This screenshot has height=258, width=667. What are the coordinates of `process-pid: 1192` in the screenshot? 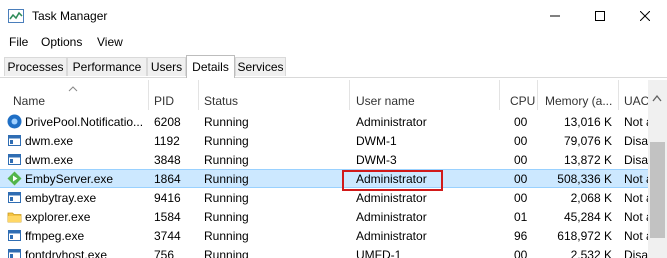 It's located at (167, 141).